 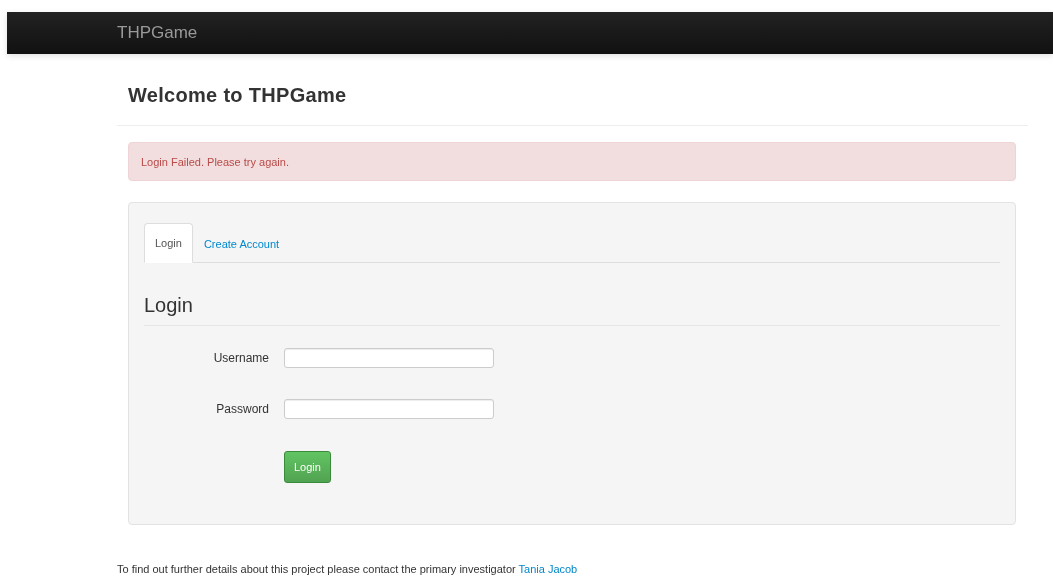 I want to click on investigator-link: Tania Jacob, so click(x=548, y=569).